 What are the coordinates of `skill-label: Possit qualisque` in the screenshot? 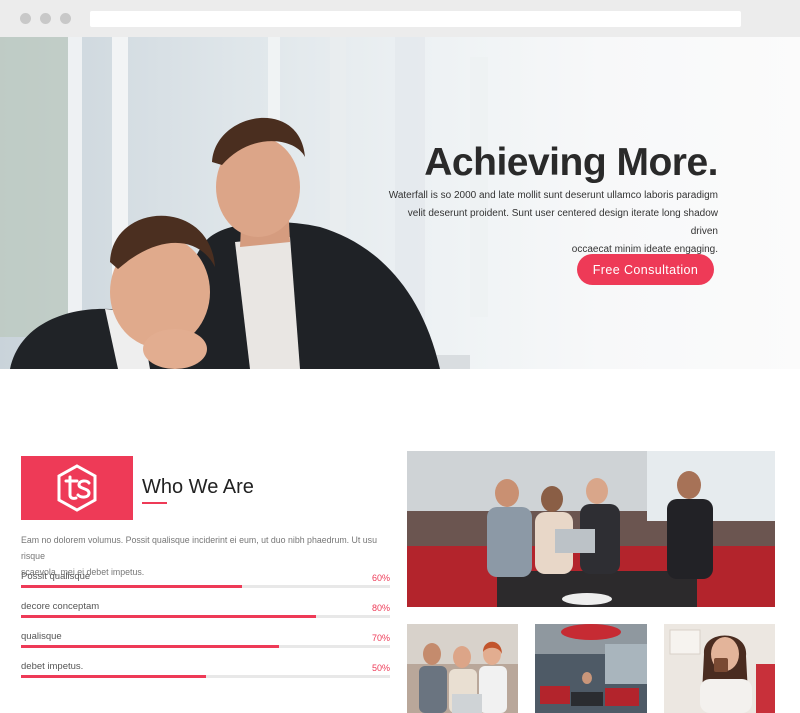 It's located at (56, 576).